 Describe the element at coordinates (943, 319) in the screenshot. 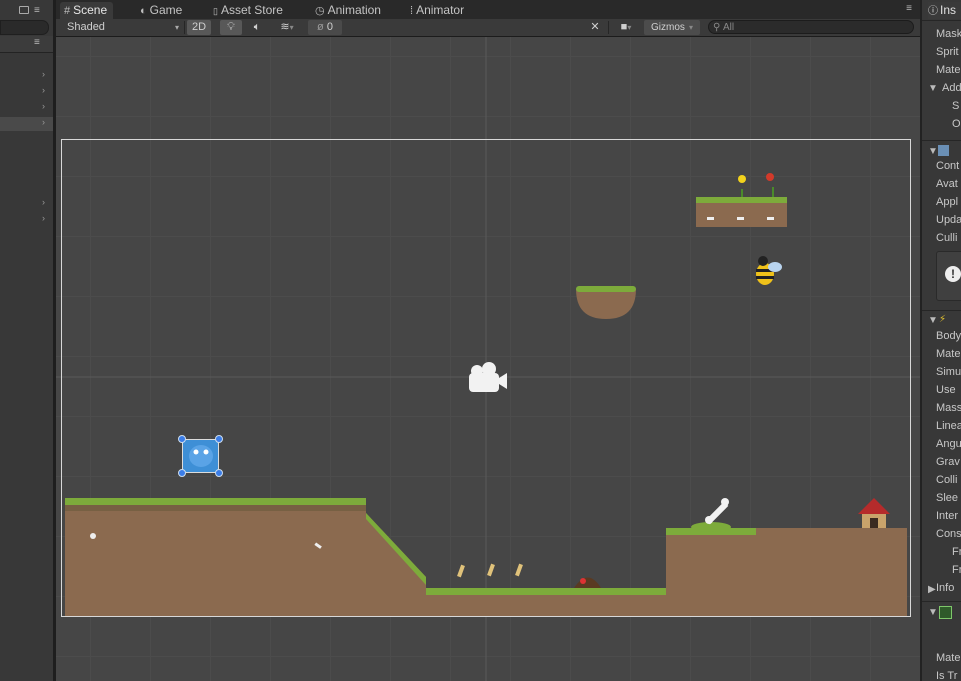

I see `rigidbody-component-icon: ⚡︎` at that location.